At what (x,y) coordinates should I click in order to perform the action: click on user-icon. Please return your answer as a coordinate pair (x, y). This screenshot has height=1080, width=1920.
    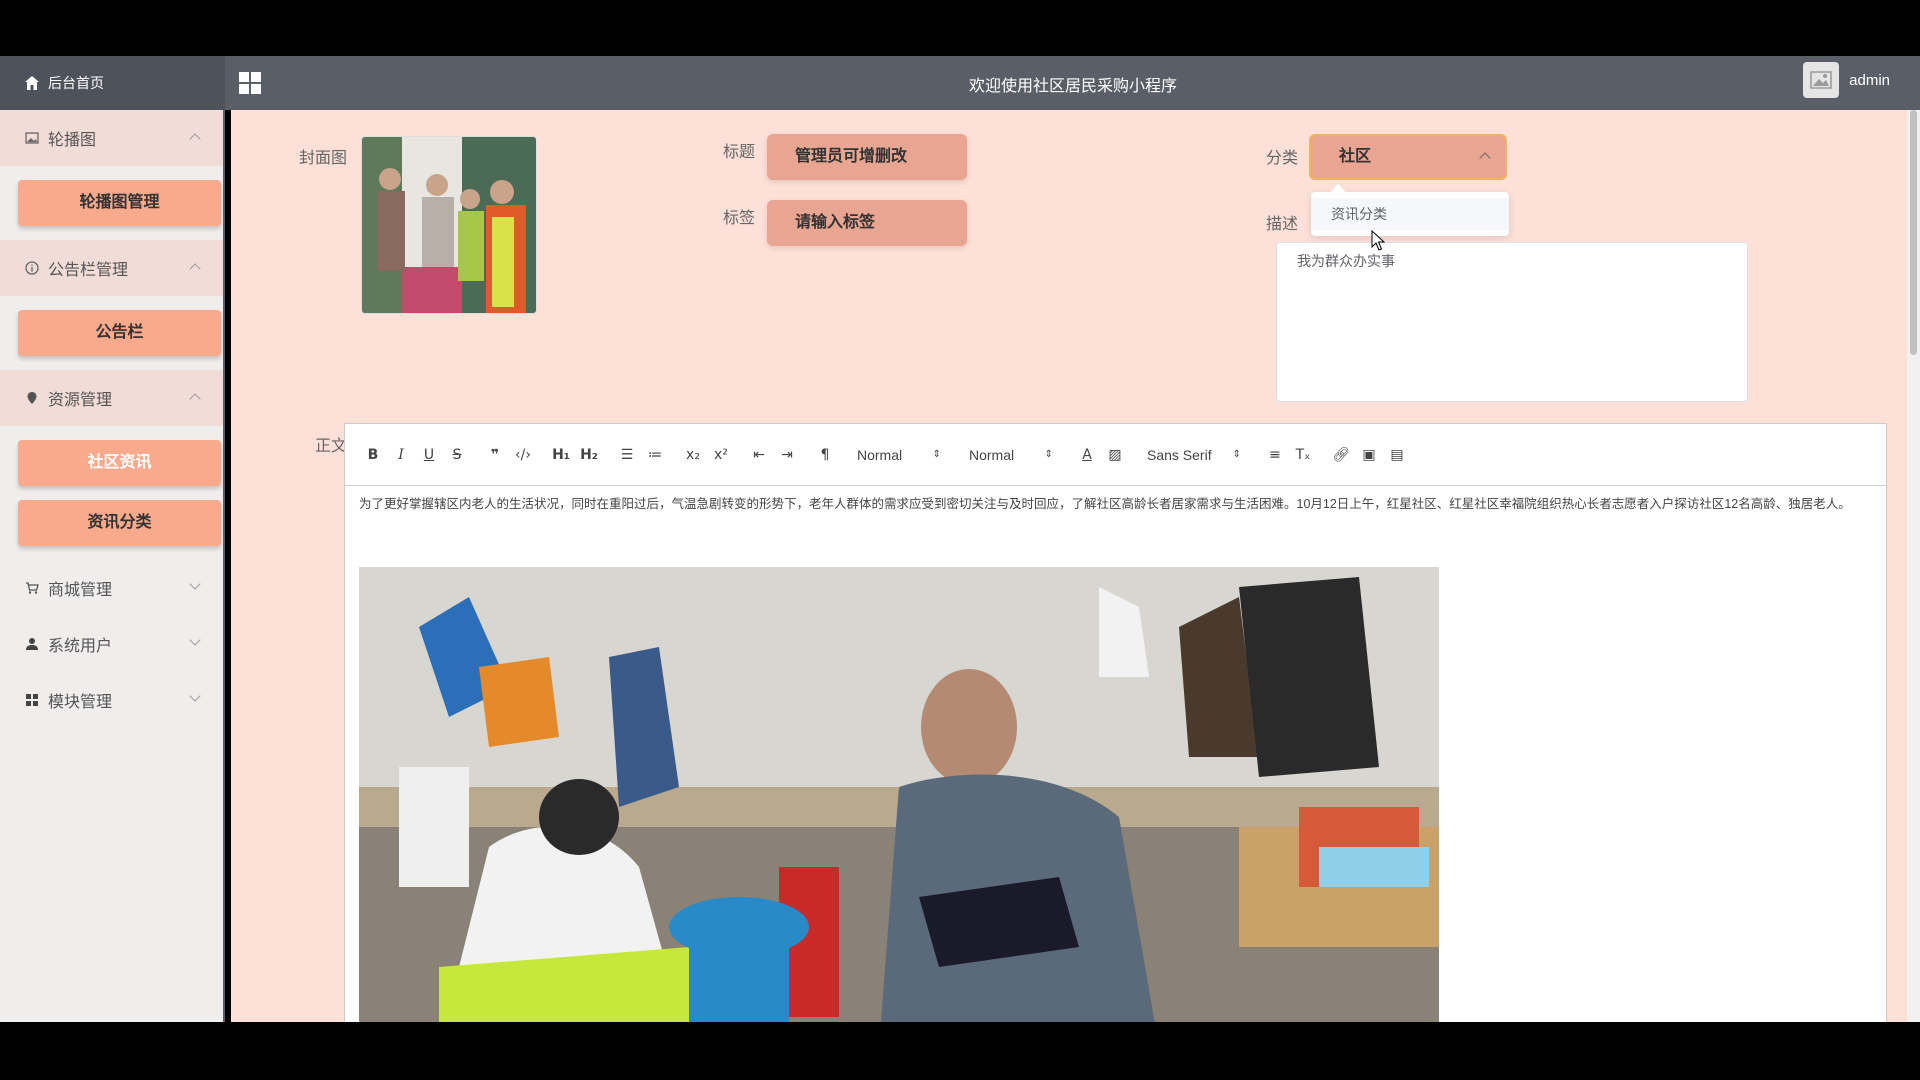
    Looking at the image, I should click on (32, 644).